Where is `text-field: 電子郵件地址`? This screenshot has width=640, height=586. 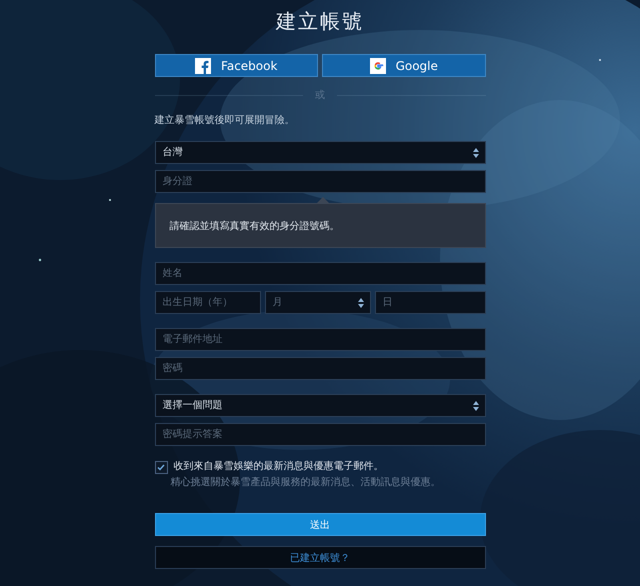 text-field: 電子郵件地址 is located at coordinates (320, 339).